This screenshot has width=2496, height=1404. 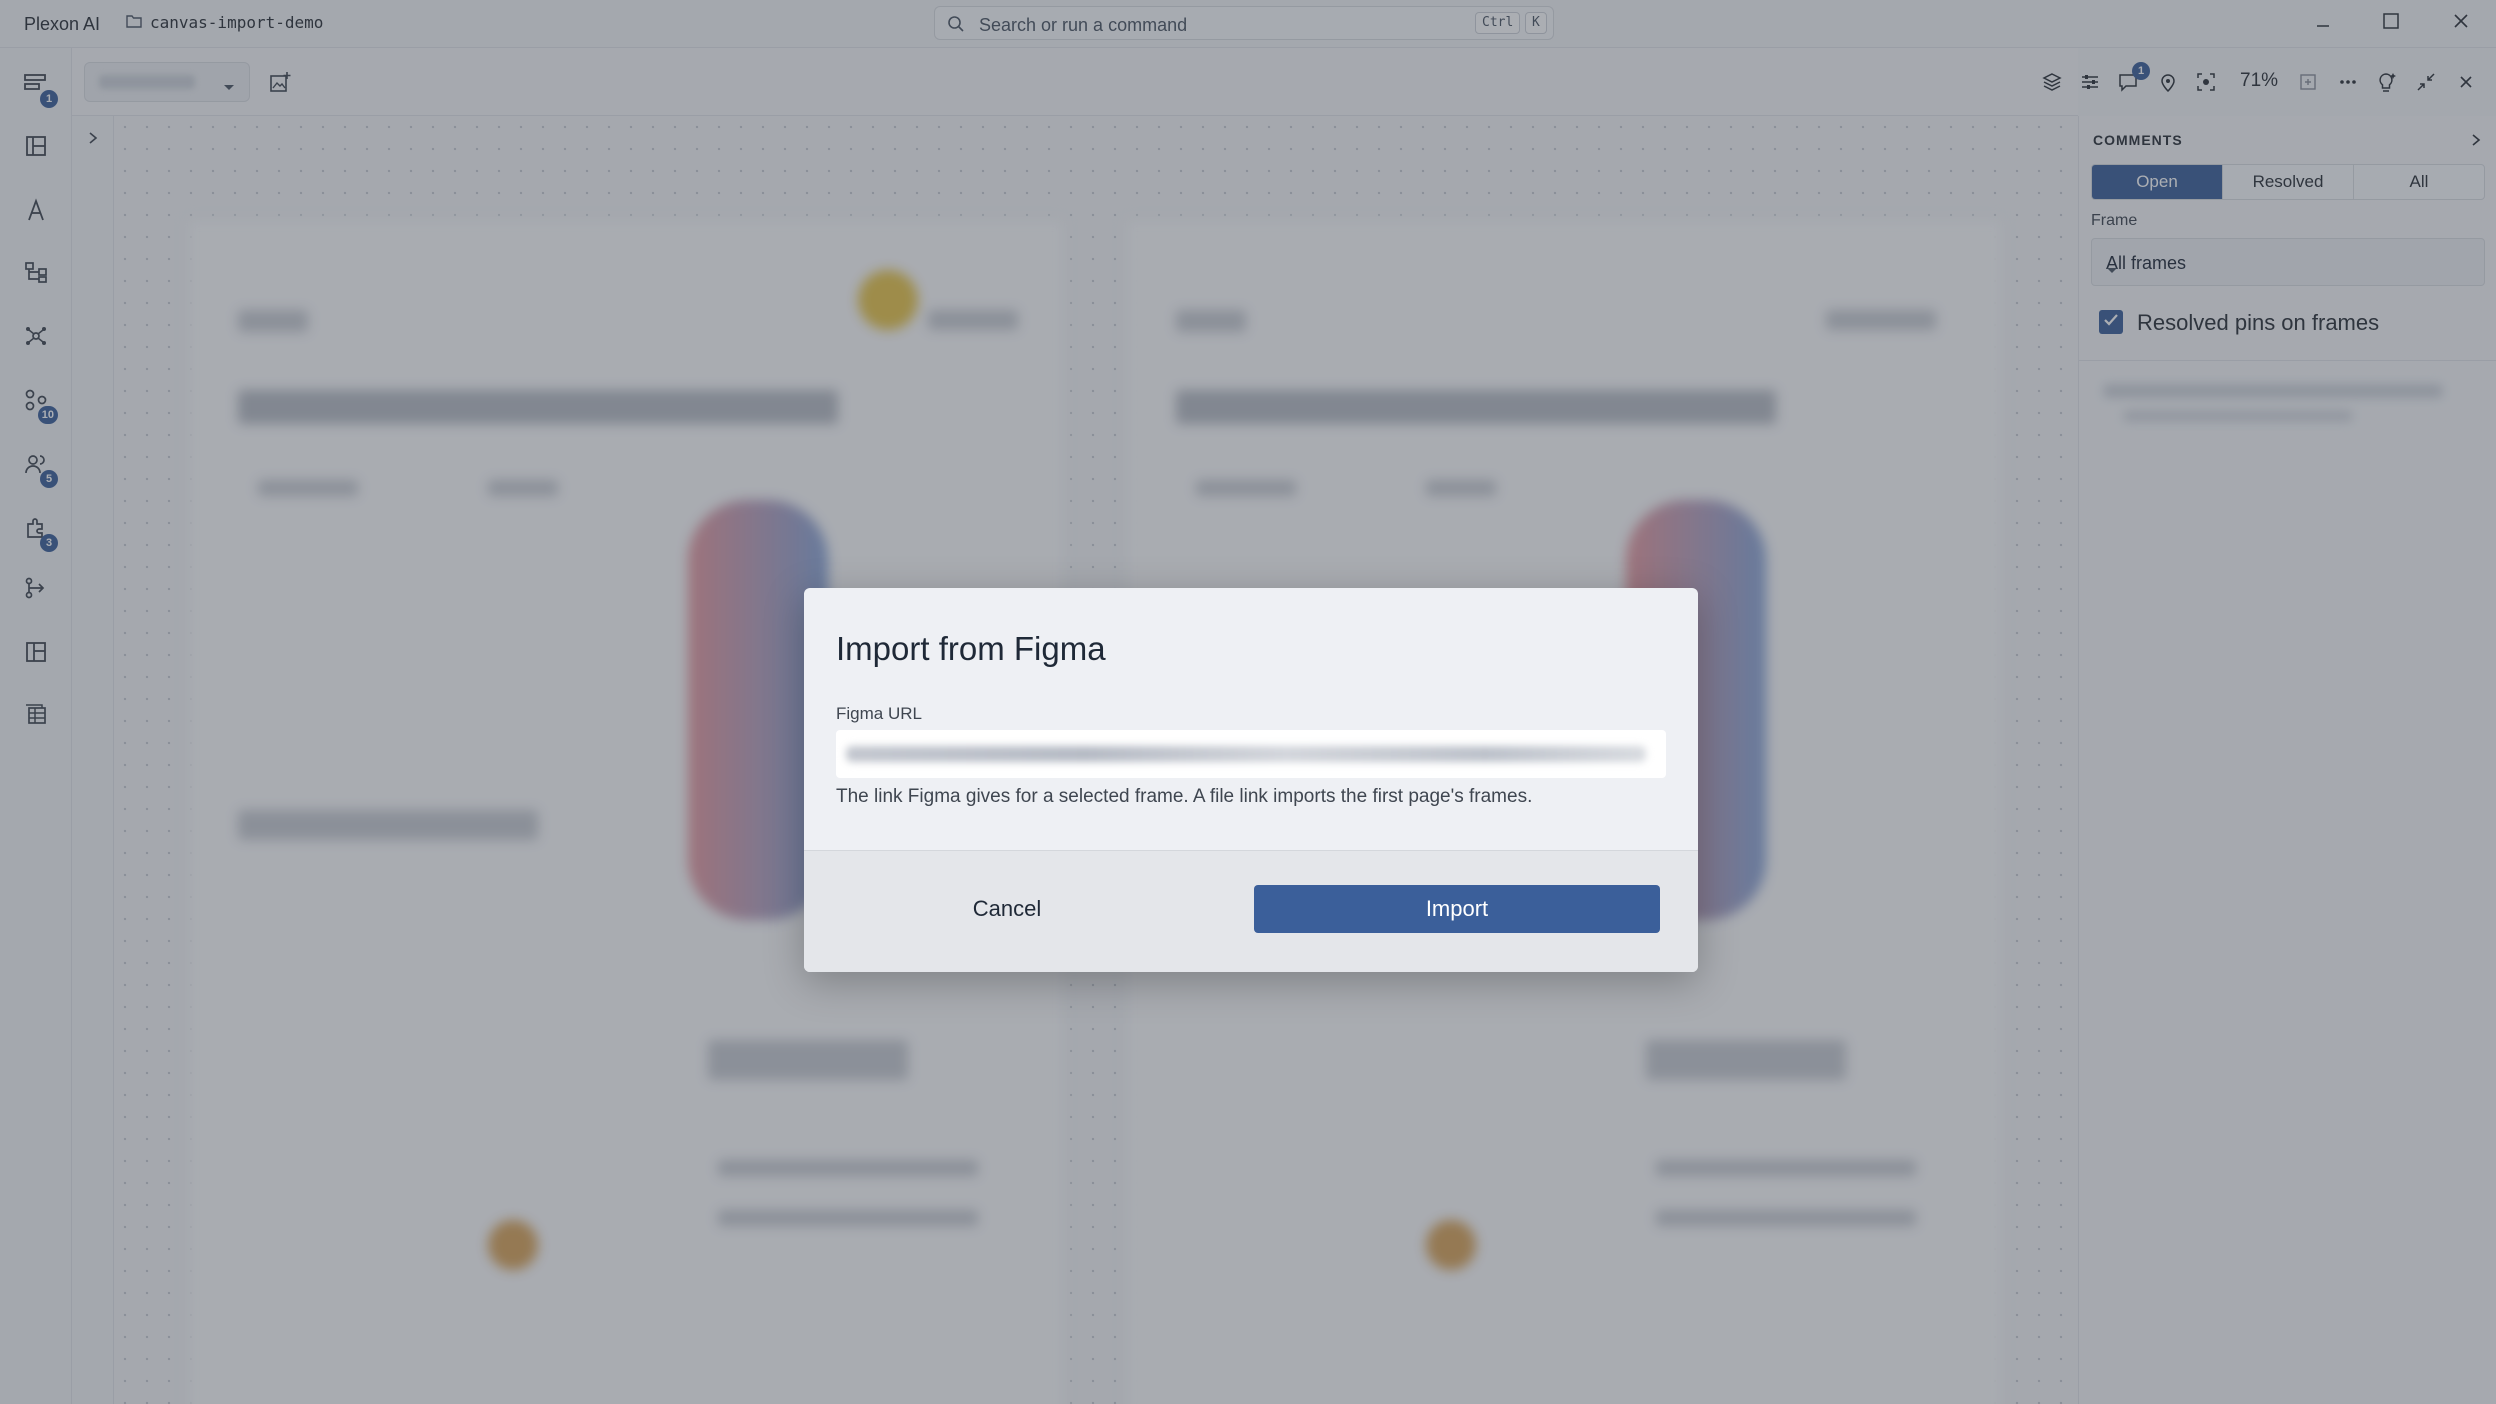 What do you see at coordinates (1246, 754) in the screenshot?
I see `figma-url-value` at bounding box center [1246, 754].